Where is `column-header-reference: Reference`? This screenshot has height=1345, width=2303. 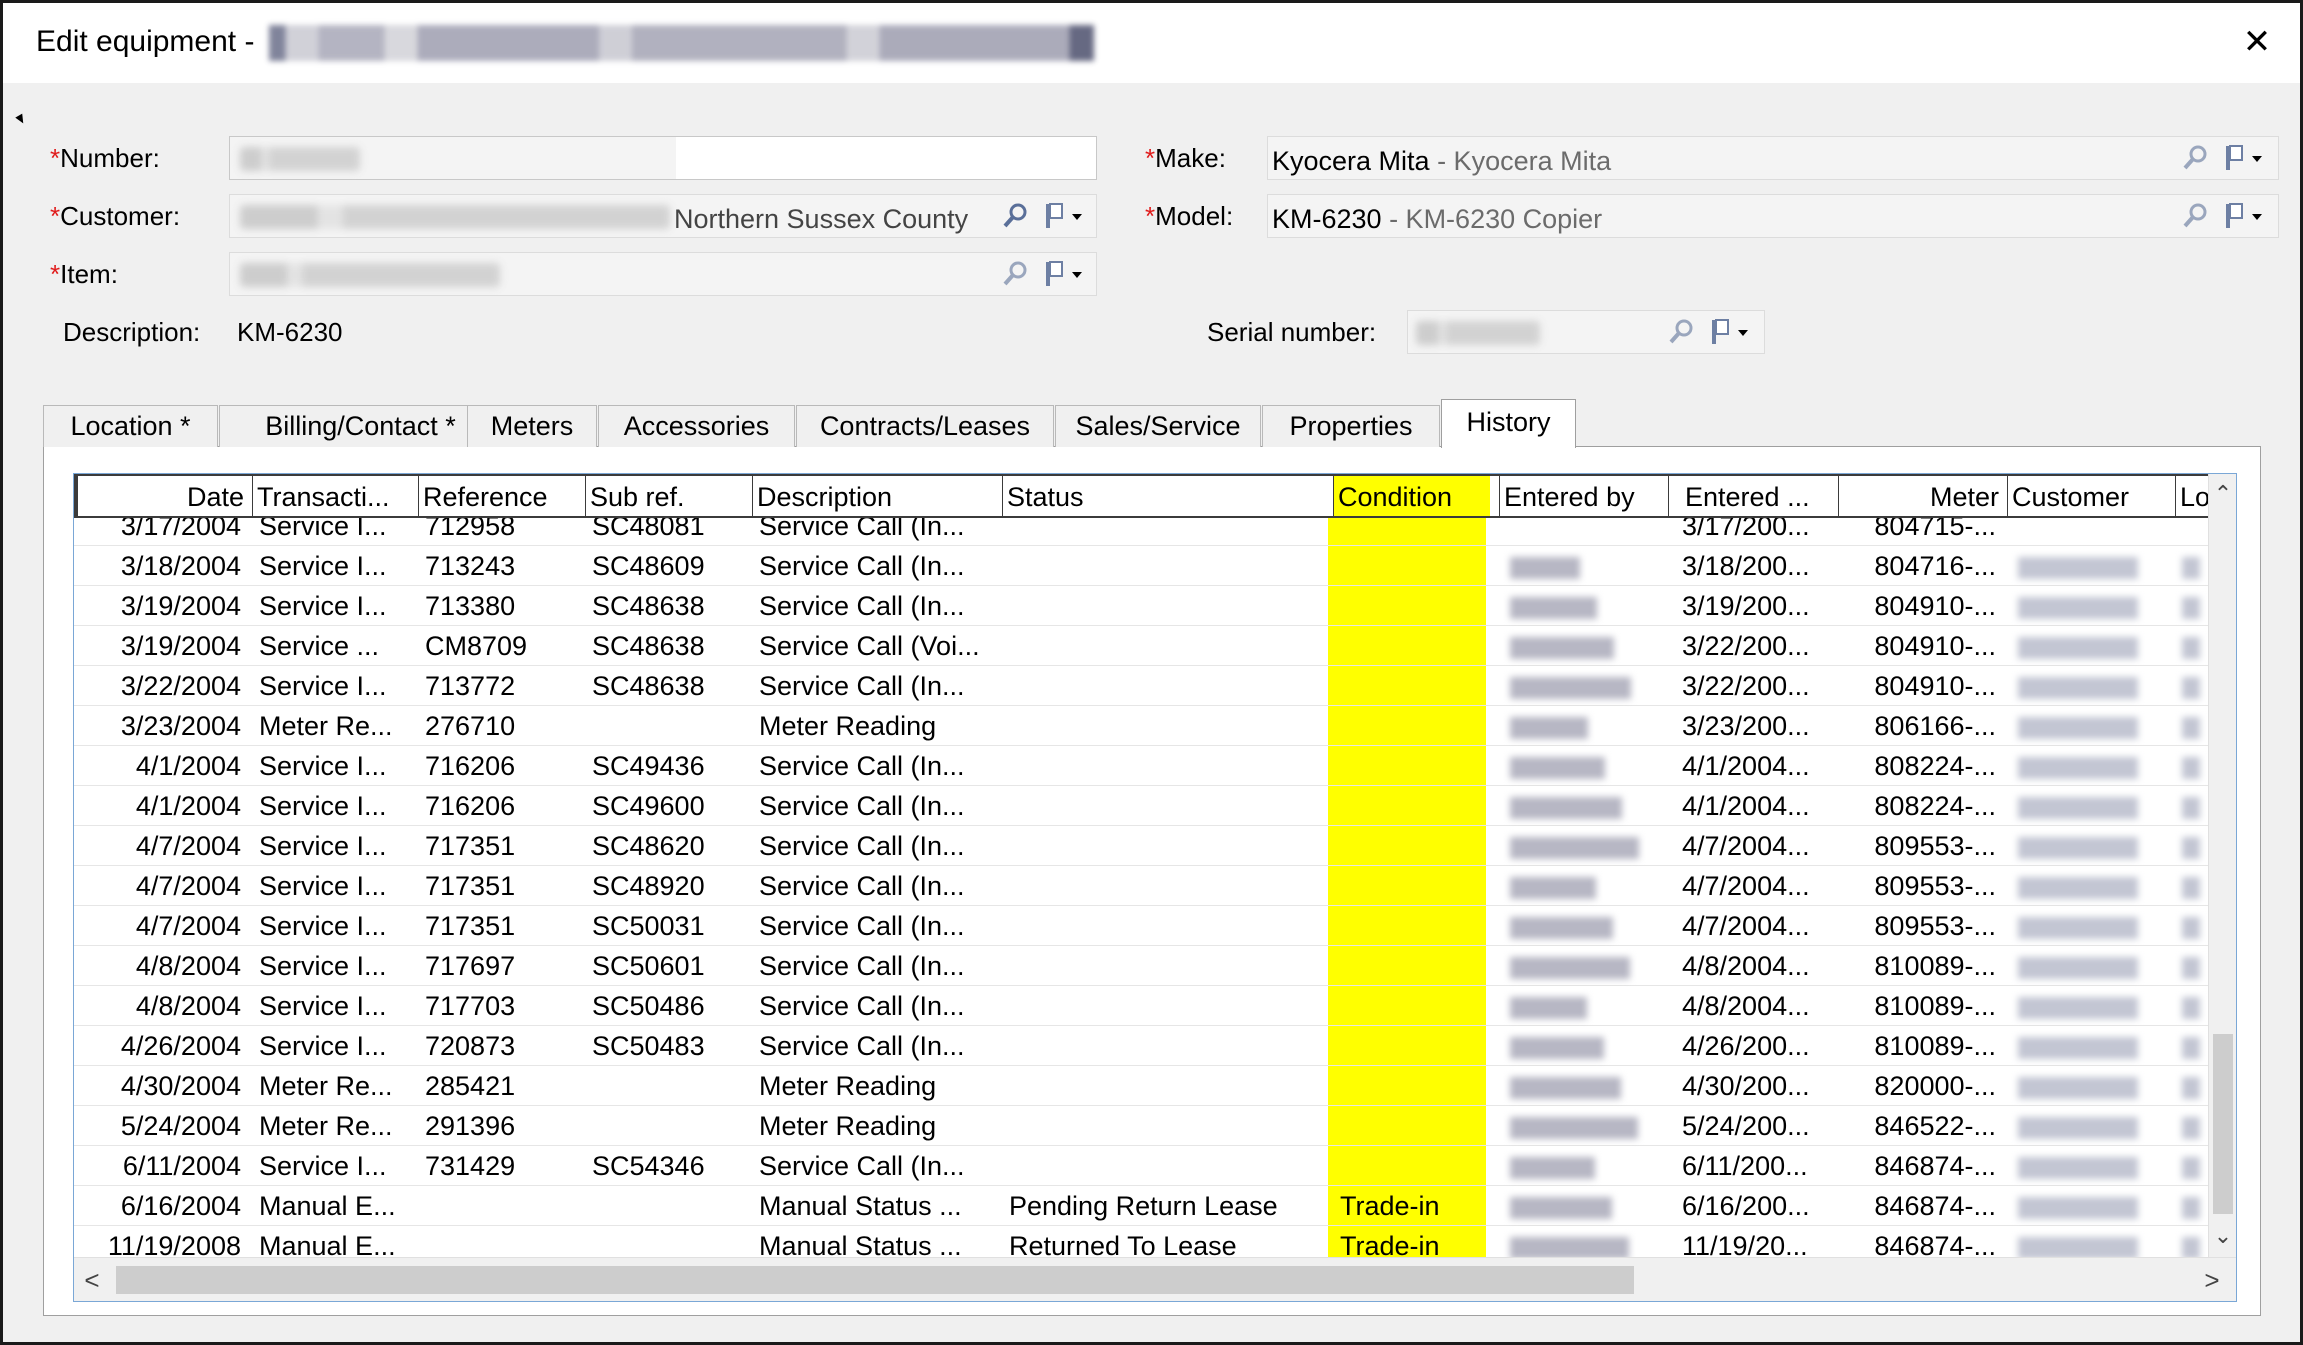
column-header-reference: Reference is located at coordinates (502, 497).